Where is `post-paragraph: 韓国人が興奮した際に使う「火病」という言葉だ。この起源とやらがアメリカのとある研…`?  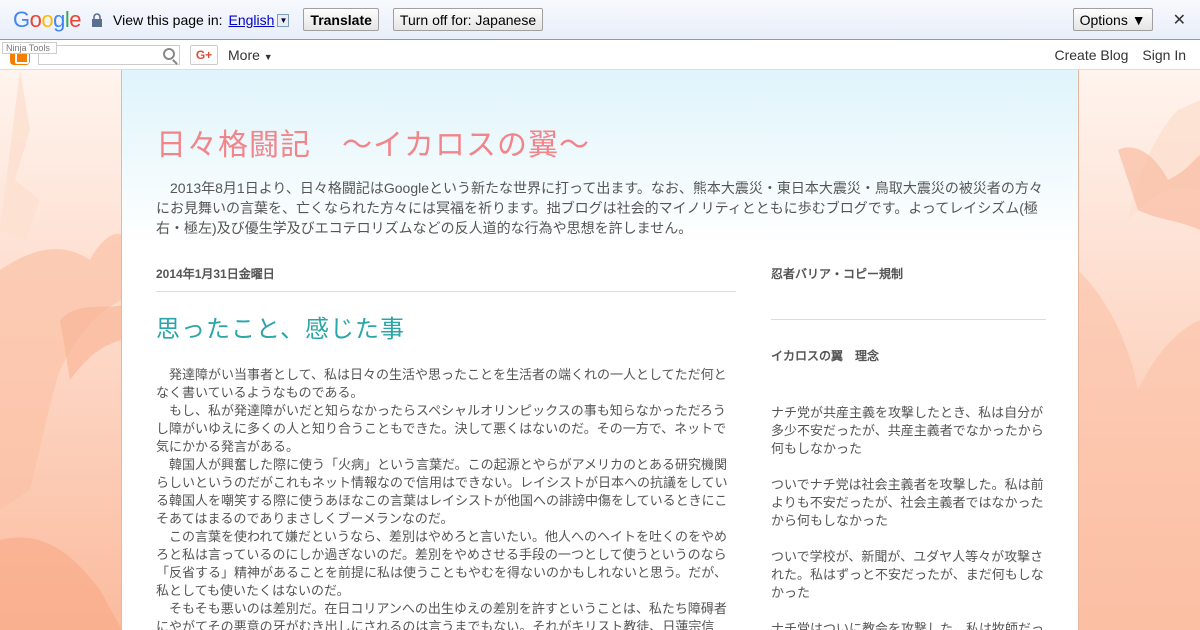 post-paragraph: 韓国人が興奮した際に使う「火病」という言葉だ。この起源とやらがアメリカのとある研… is located at coordinates (442, 491).